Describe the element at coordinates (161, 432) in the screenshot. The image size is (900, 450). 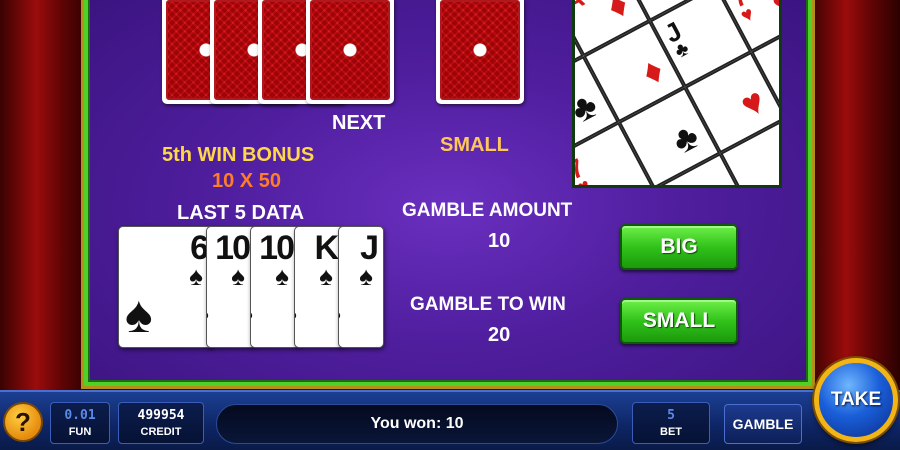
I see `credit-caption: CREDIT` at that location.